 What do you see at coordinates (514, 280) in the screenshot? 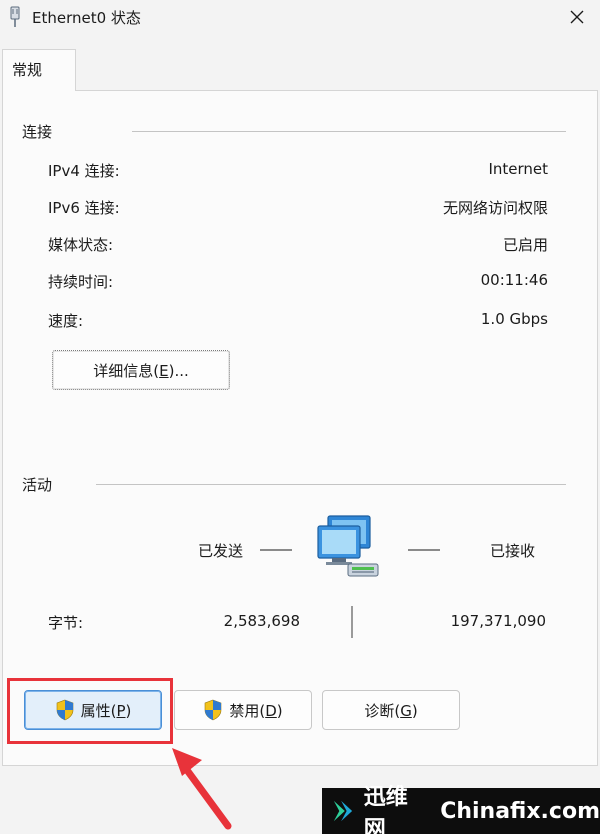
I see `duration-value: 00:11:46` at bounding box center [514, 280].